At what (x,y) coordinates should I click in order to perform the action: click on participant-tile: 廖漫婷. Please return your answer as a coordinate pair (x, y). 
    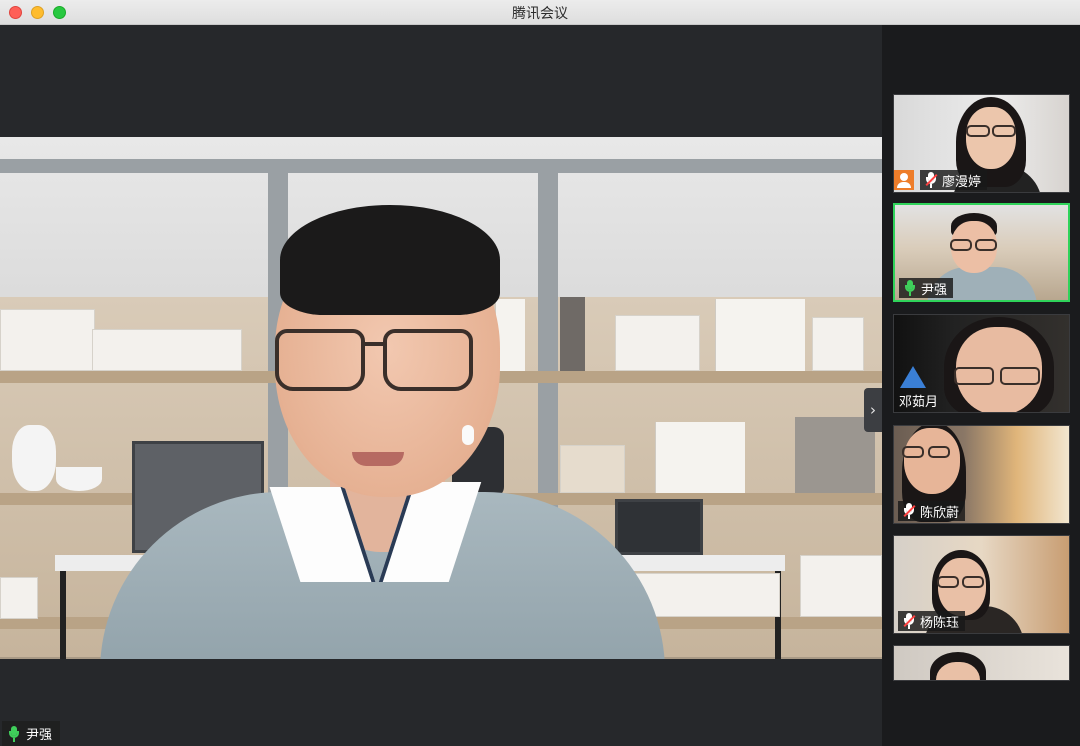
    Looking at the image, I should click on (981, 143).